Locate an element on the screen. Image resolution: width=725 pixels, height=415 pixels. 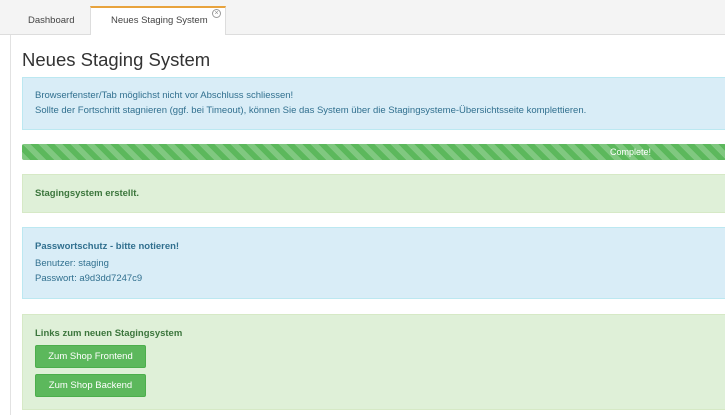
password-heading: Passwortschutz - bitte notieren! is located at coordinates (107, 246).